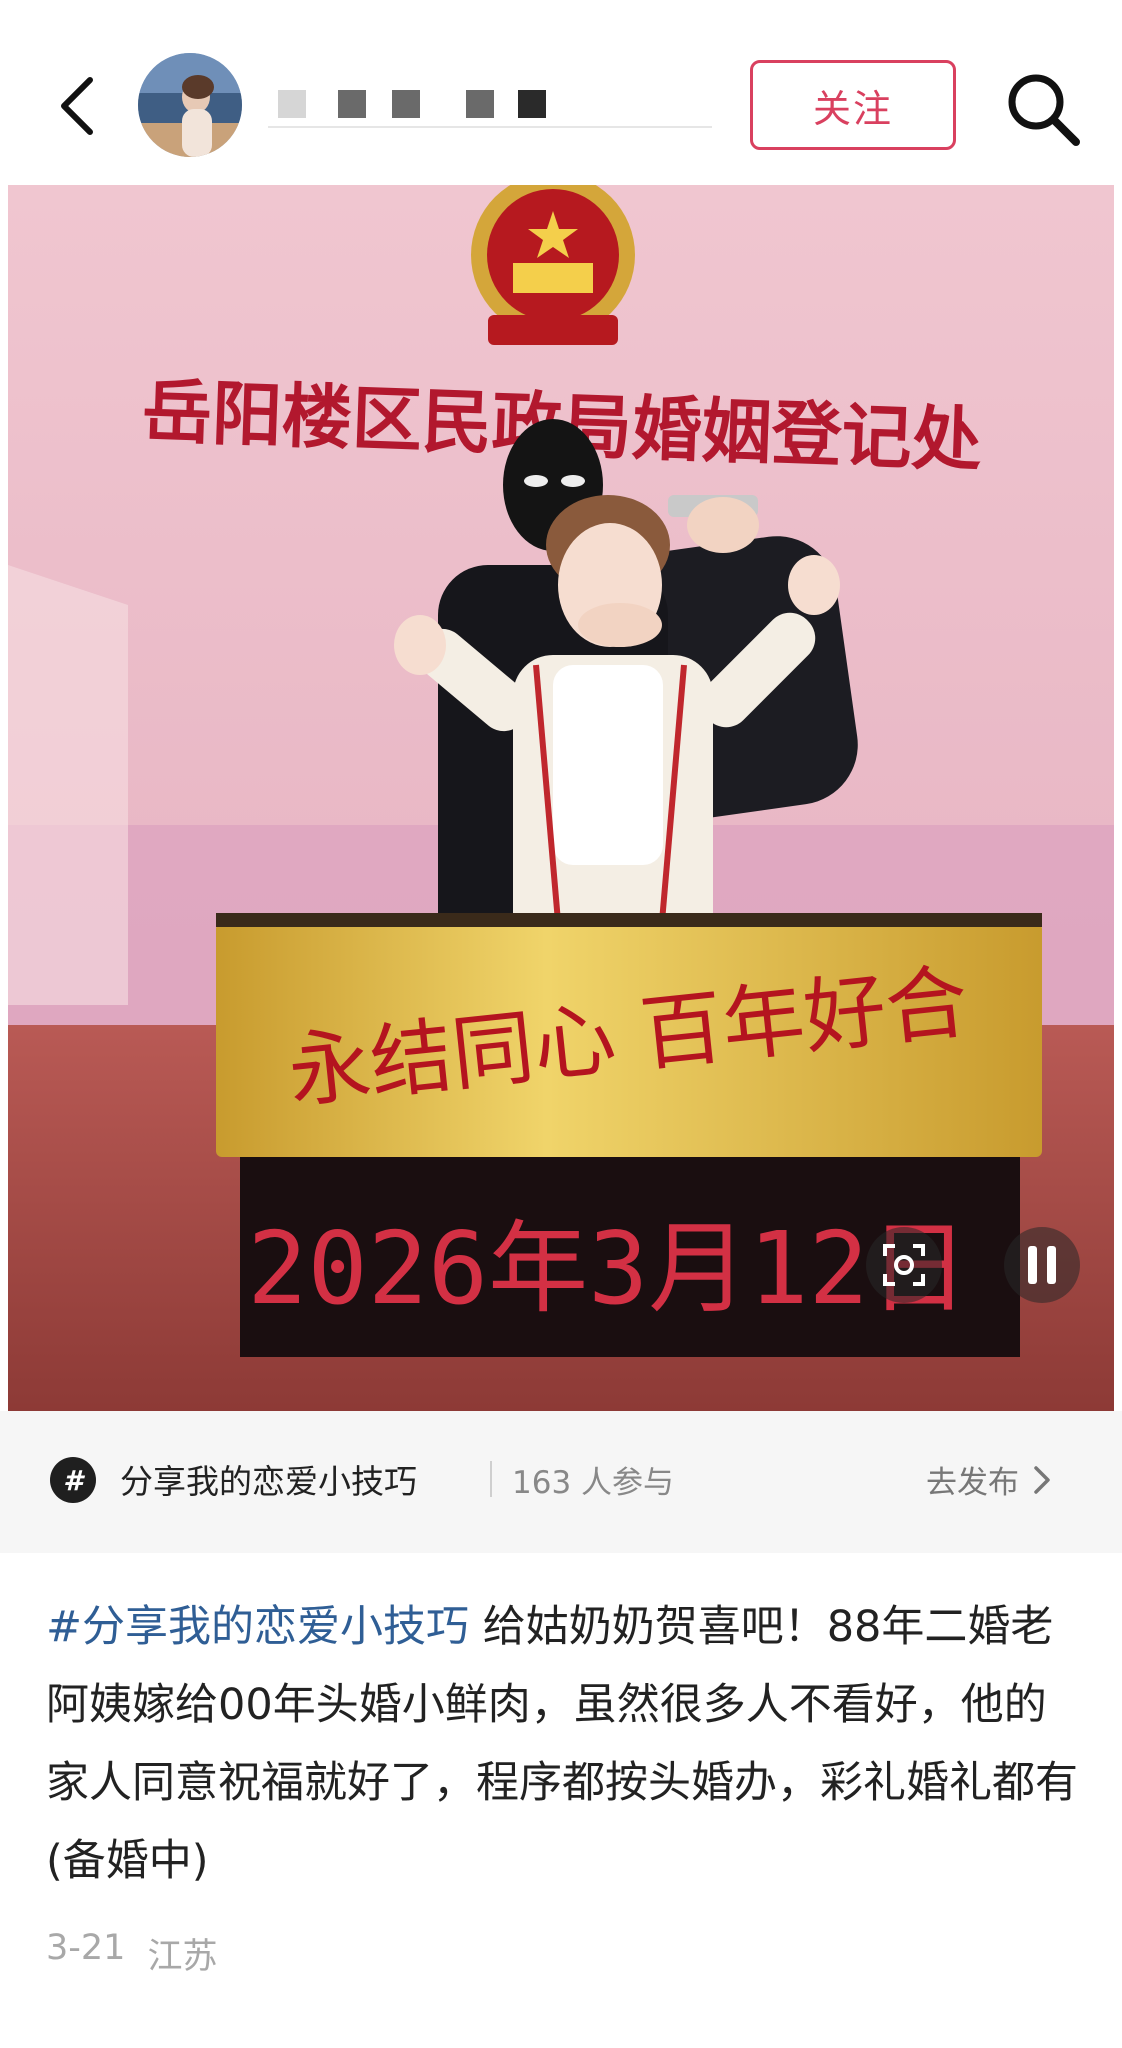 The image size is (1122, 2048). I want to click on post-meta: 3-21 江苏, so click(131, 1953).